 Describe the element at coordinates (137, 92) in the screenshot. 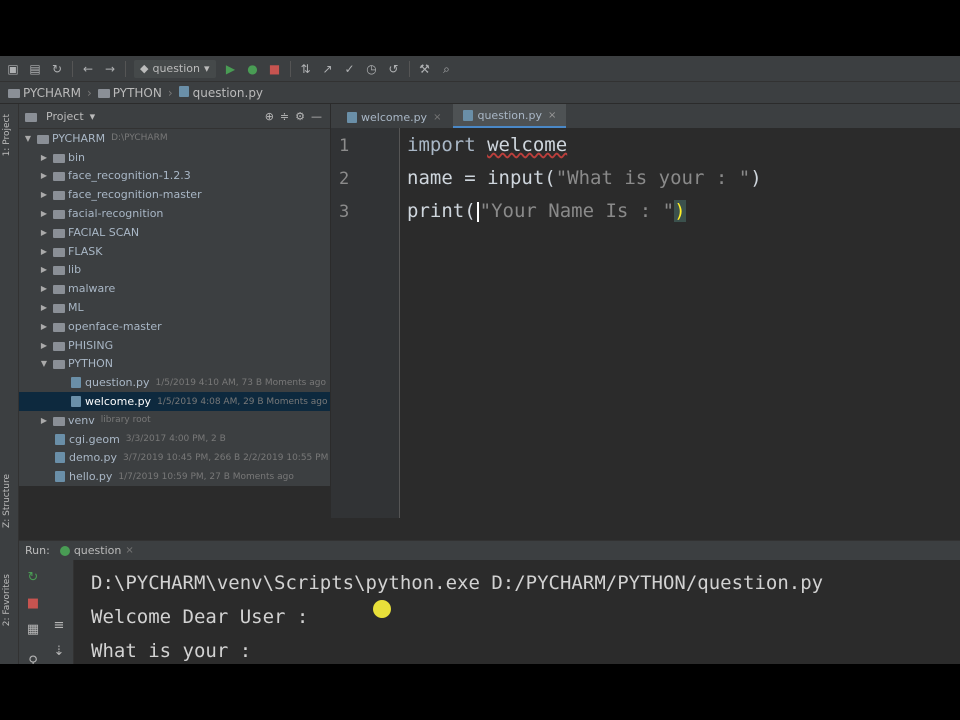

I see `breadcrumb-folder-label: PYTHON` at that location.